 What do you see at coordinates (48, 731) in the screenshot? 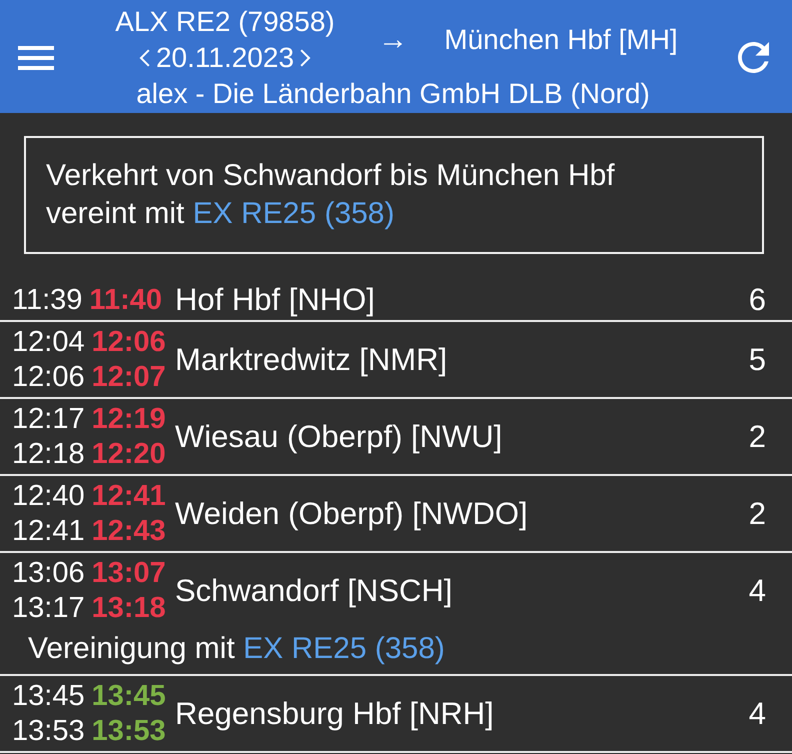
I see `scheduled-time: 13:53` at bounding box center [48, 731].